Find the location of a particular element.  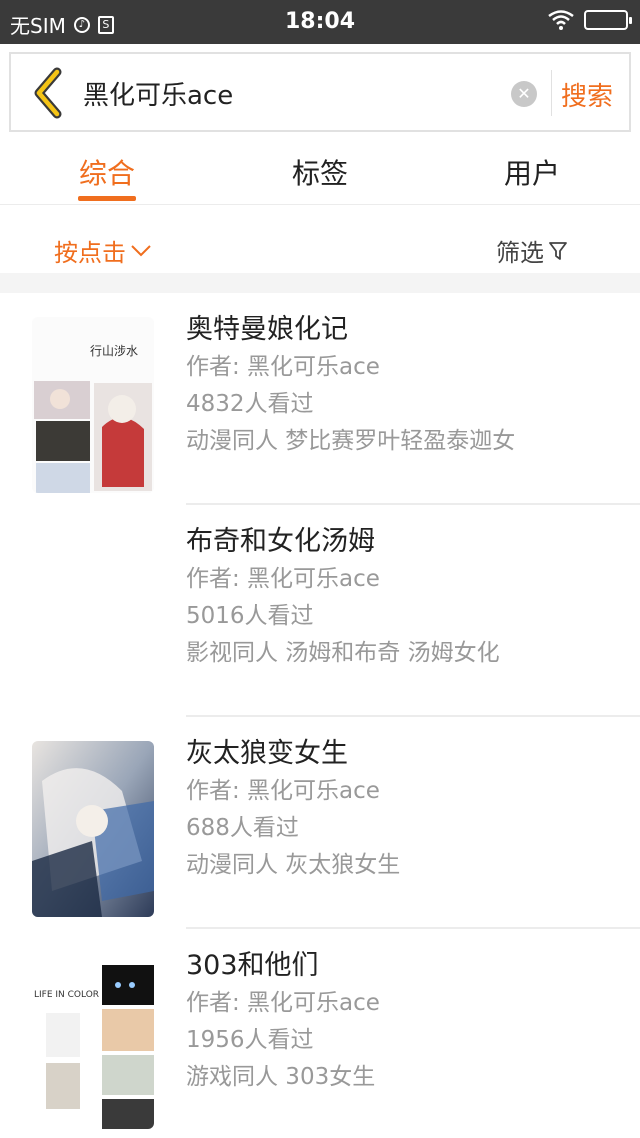

cover-image: LIFE IN COLOR is located at coordinates (93, 1041).